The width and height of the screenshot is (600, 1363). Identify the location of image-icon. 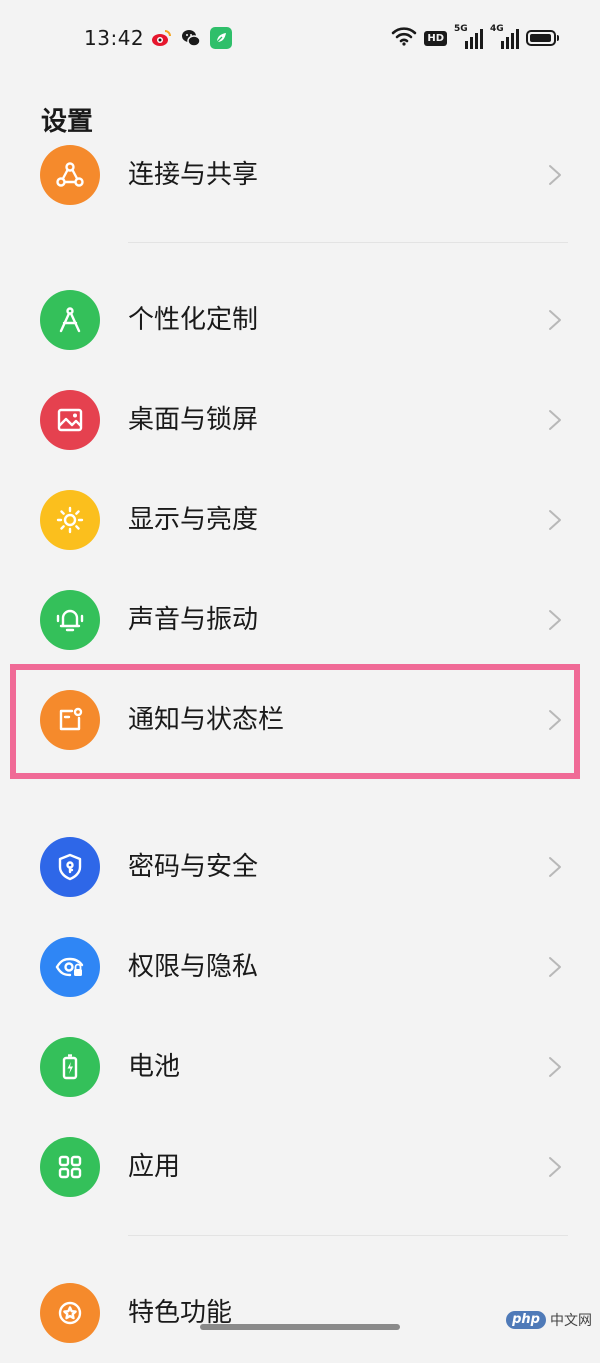
(70, 420).